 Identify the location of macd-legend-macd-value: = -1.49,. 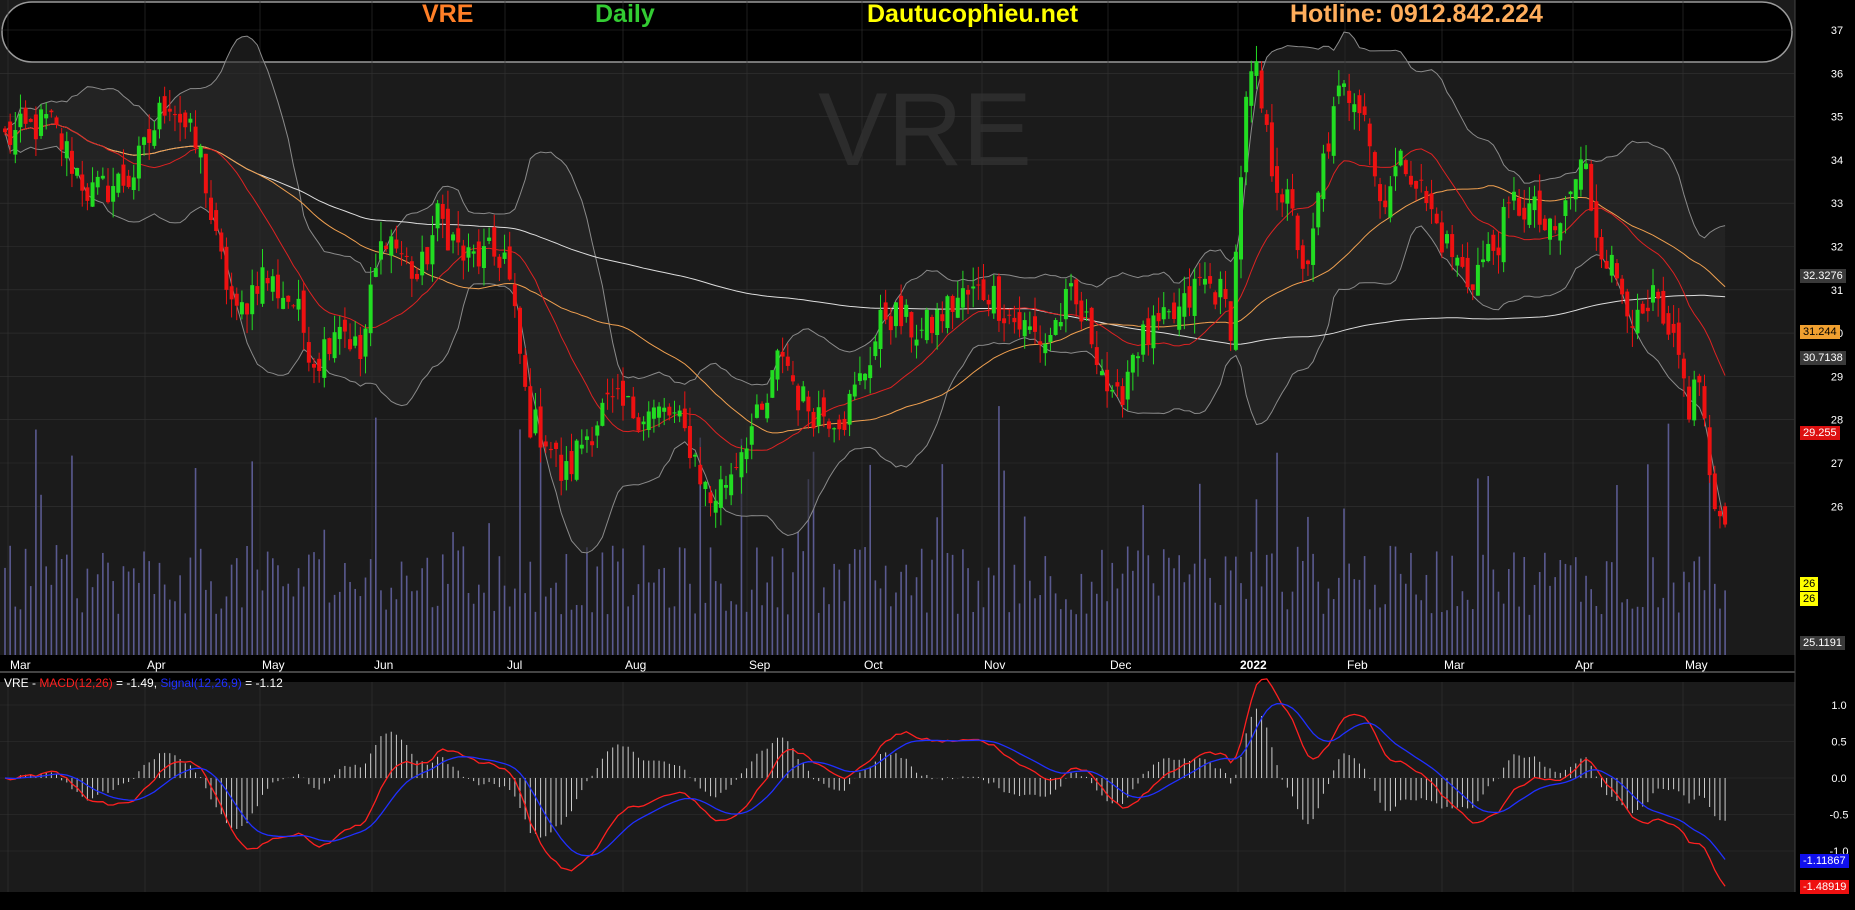
(136, 683).